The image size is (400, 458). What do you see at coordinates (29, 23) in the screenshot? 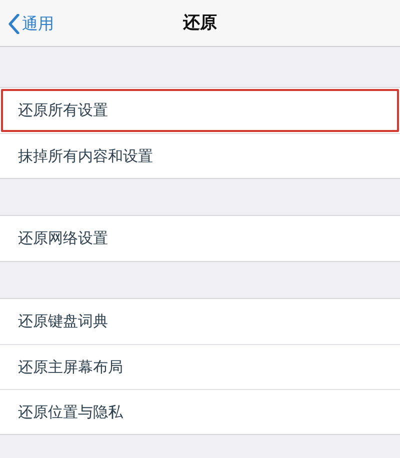
I see `back-button: 通用` at bounding box center [29, 23].